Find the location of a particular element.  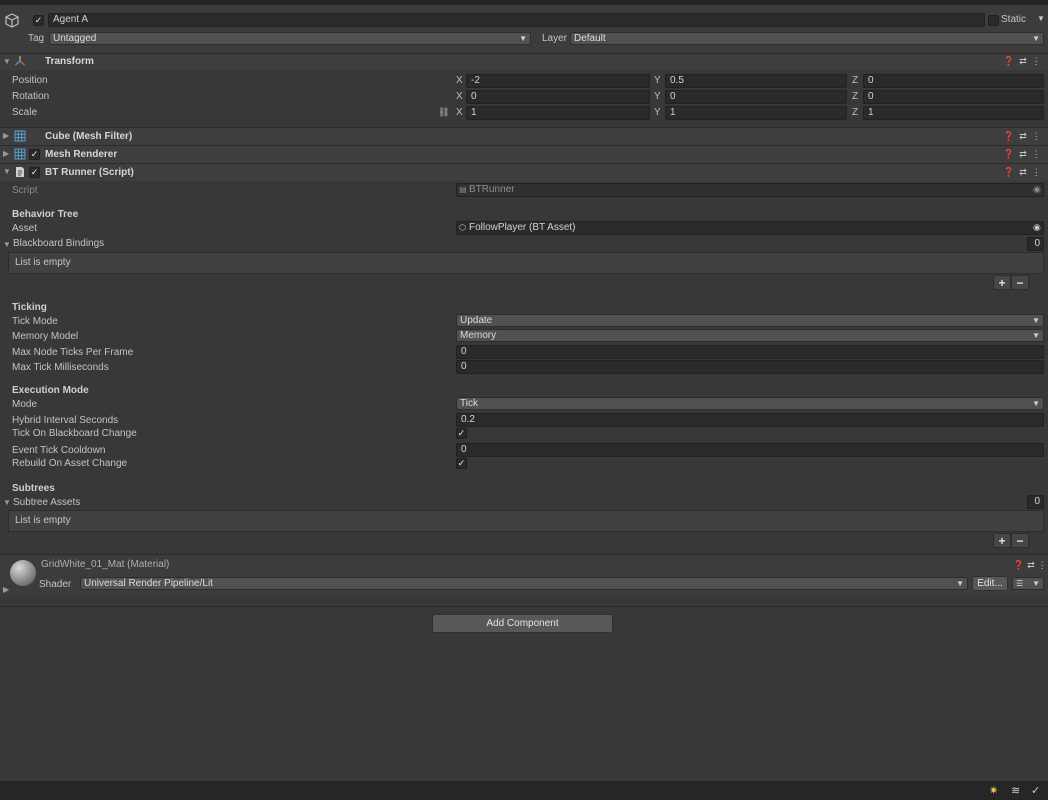

list-empty-text: List is empty is located at coordinates (43, 262).